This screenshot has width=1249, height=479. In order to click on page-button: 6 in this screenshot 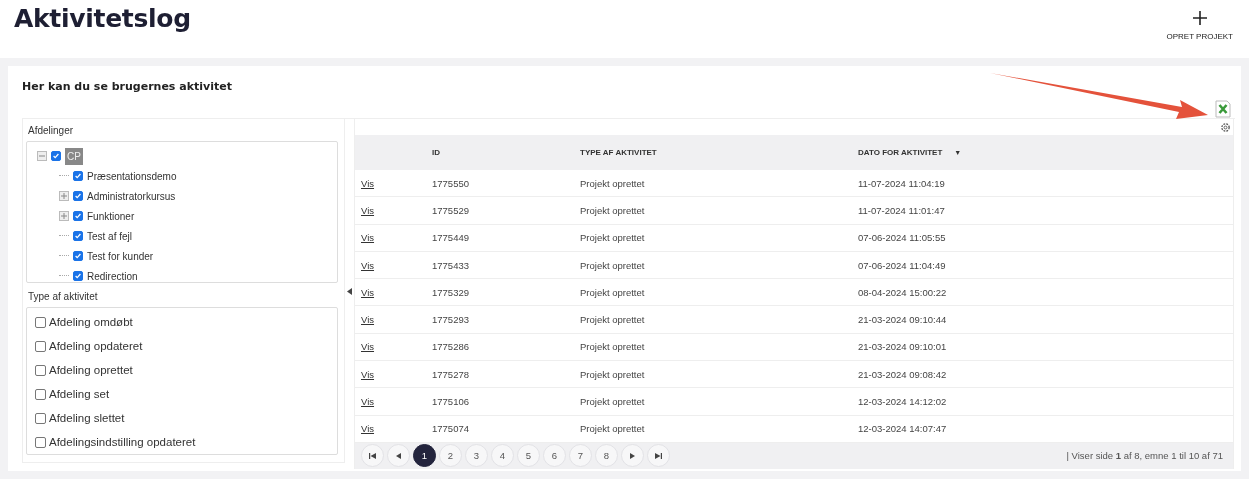, I will do `click(554, 456)`.